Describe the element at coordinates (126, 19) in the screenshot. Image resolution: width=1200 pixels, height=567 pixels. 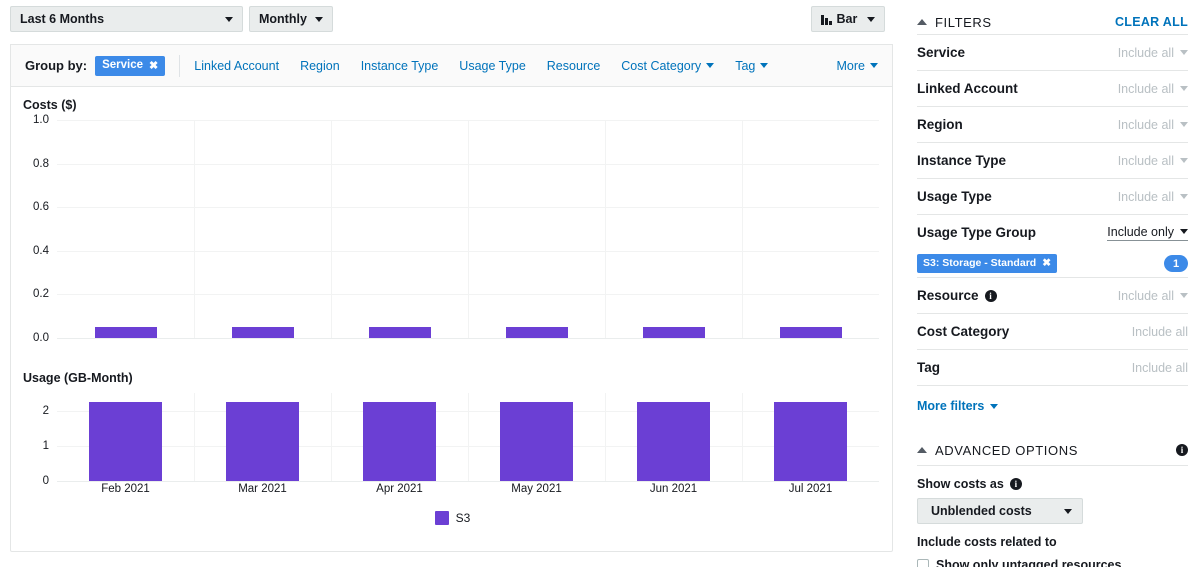
I see `date-range-picker: Last 6 Months` at that location.